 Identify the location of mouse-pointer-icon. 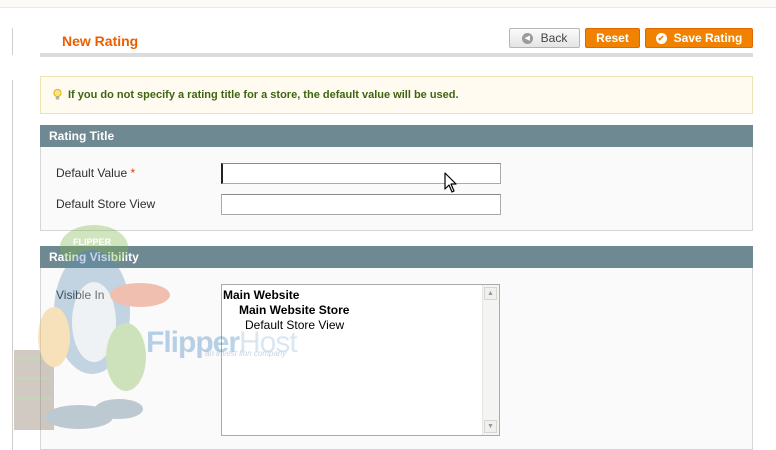
(450, 182).